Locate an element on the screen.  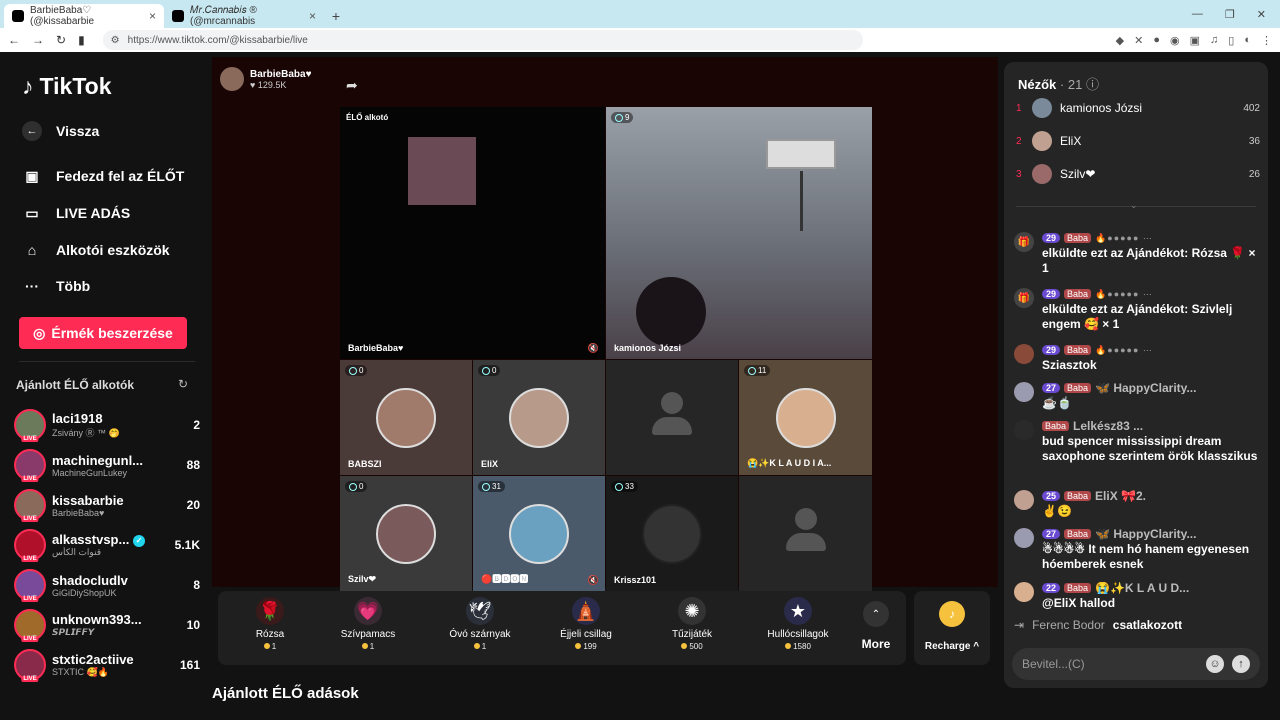
back-icon: ← is located at coordinates (14, 40).